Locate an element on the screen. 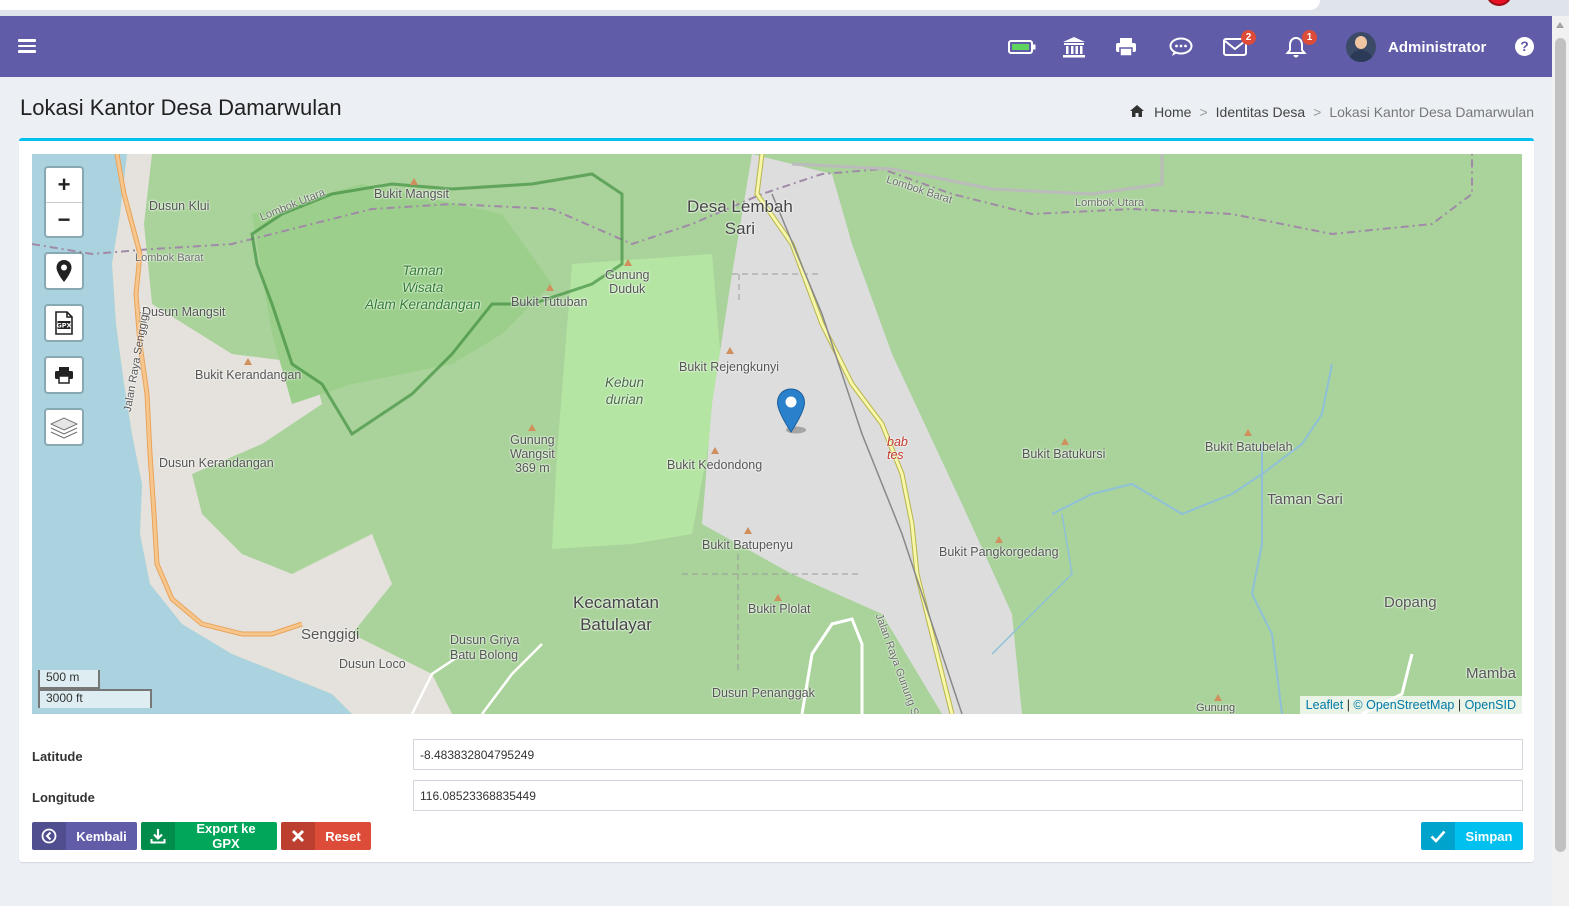  check-icon is located at coordinates (1438, 836).